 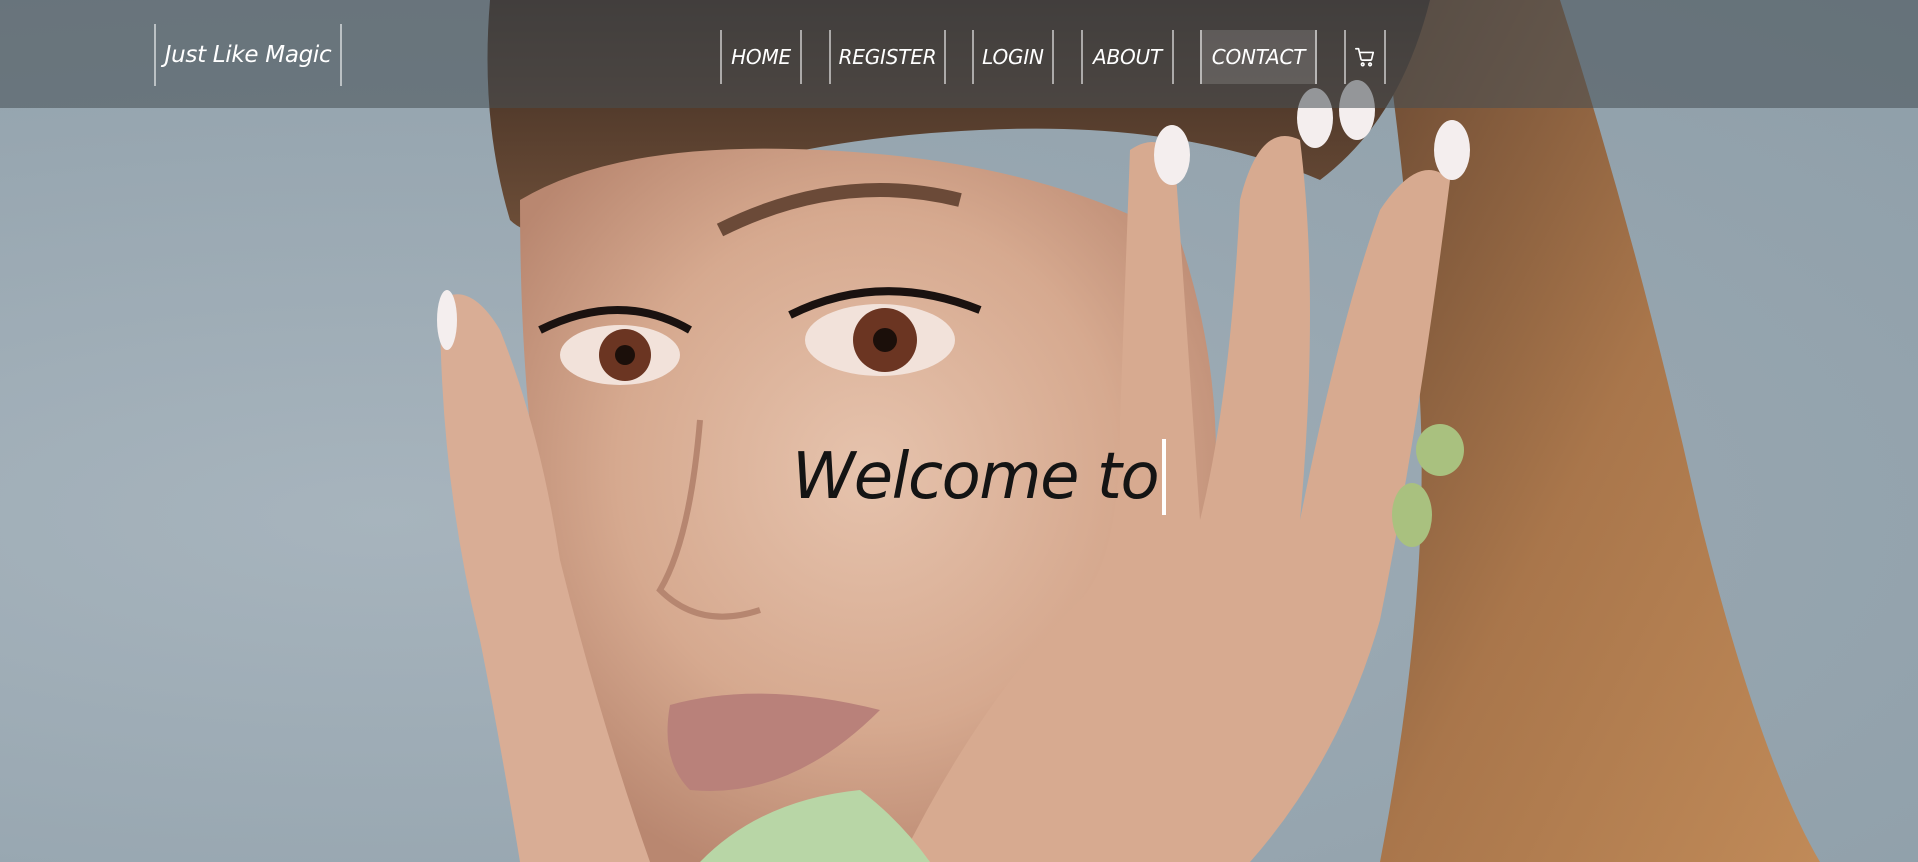 What do you see at coordinates (761, 57) in the screenshot?
I see `nav-link-home: HOME` at bounding box center [761, 57].